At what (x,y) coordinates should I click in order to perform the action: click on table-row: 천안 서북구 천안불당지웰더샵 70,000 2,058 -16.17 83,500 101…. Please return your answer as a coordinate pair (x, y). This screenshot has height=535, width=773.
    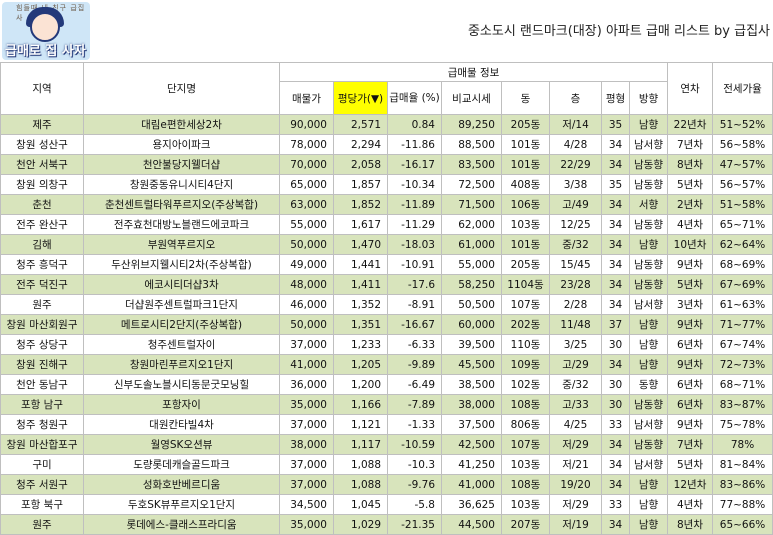
    Looking at the image, I should click on (386, 164).